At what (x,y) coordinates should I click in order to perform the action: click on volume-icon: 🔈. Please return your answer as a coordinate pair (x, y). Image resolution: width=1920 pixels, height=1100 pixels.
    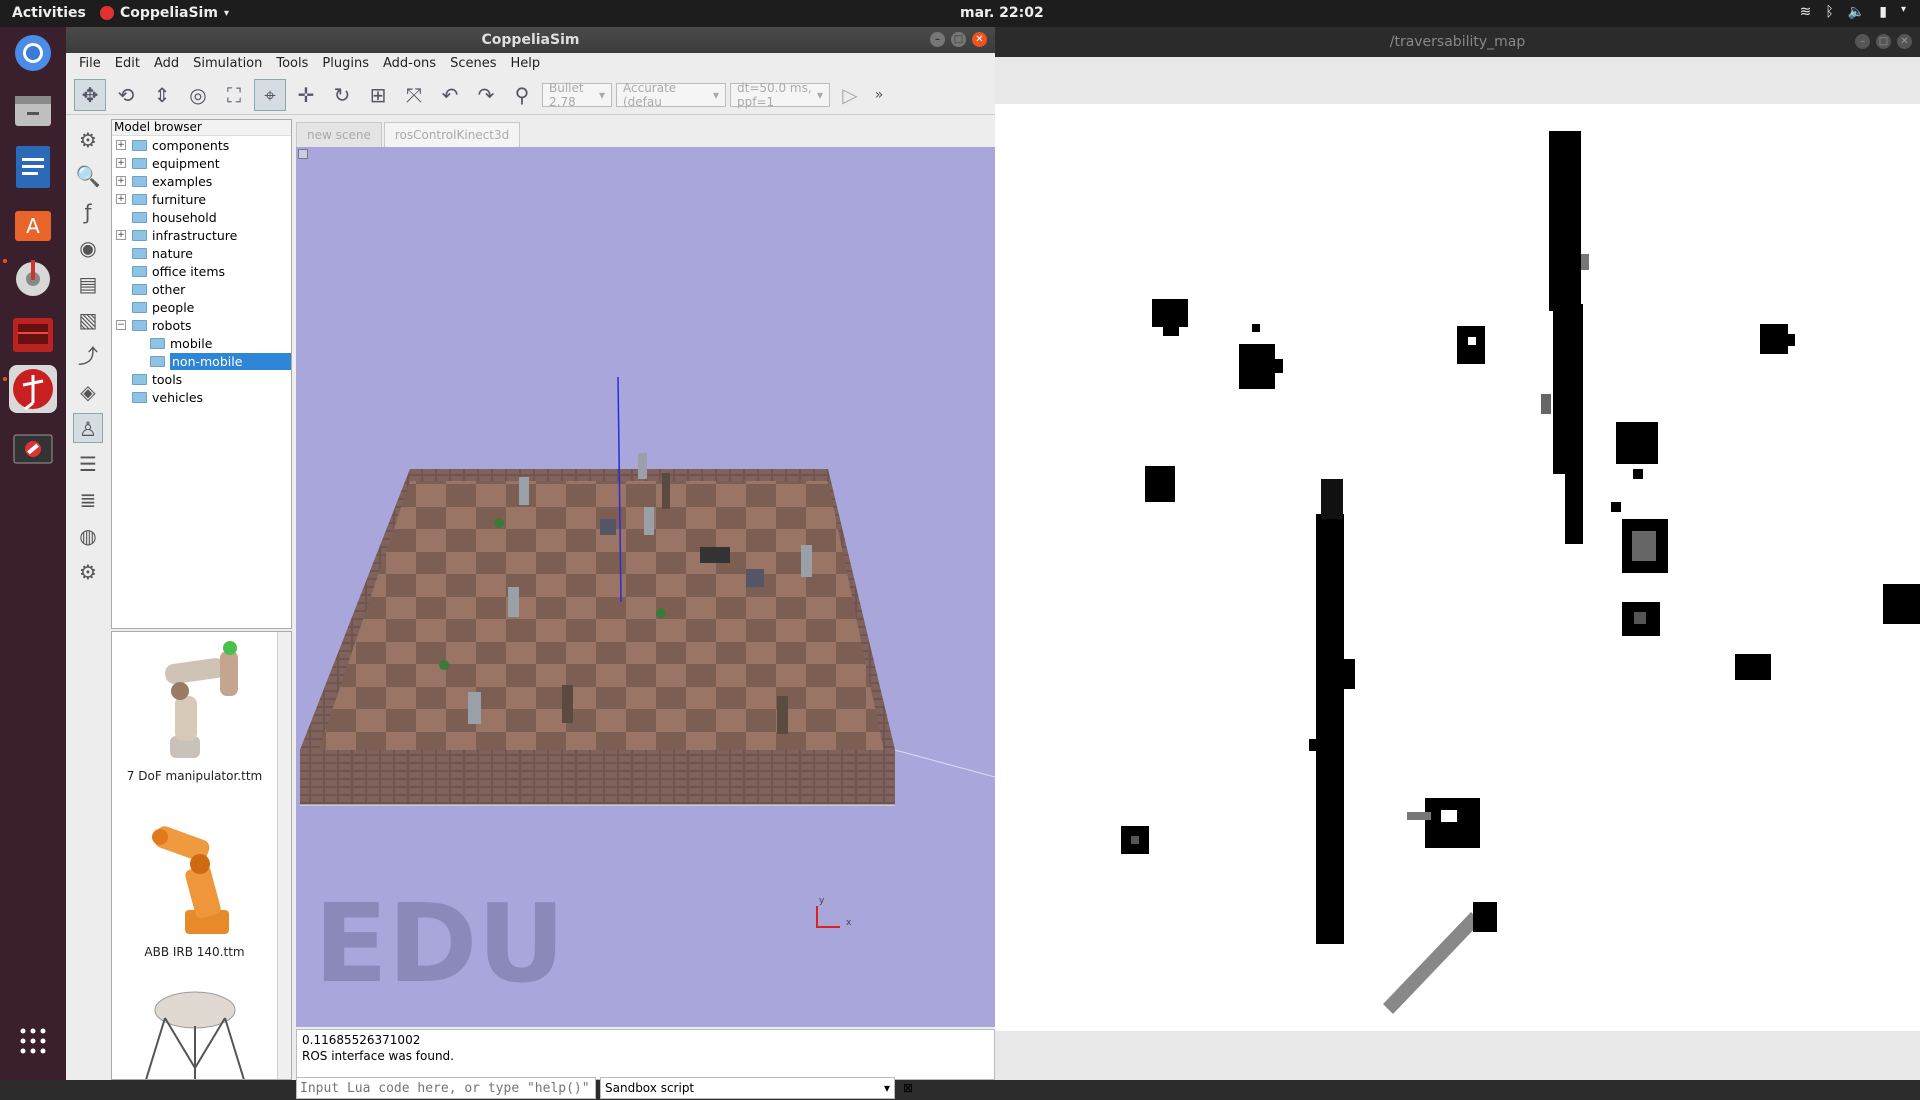
    Looking at the image, I should click on (1856, 12).